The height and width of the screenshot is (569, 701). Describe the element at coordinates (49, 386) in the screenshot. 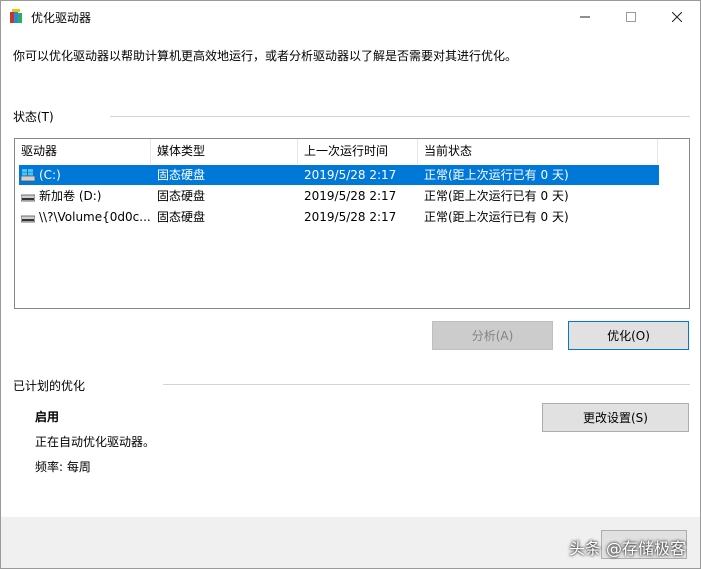

I see `scheduled-heading: 已计划的优化` at that location.